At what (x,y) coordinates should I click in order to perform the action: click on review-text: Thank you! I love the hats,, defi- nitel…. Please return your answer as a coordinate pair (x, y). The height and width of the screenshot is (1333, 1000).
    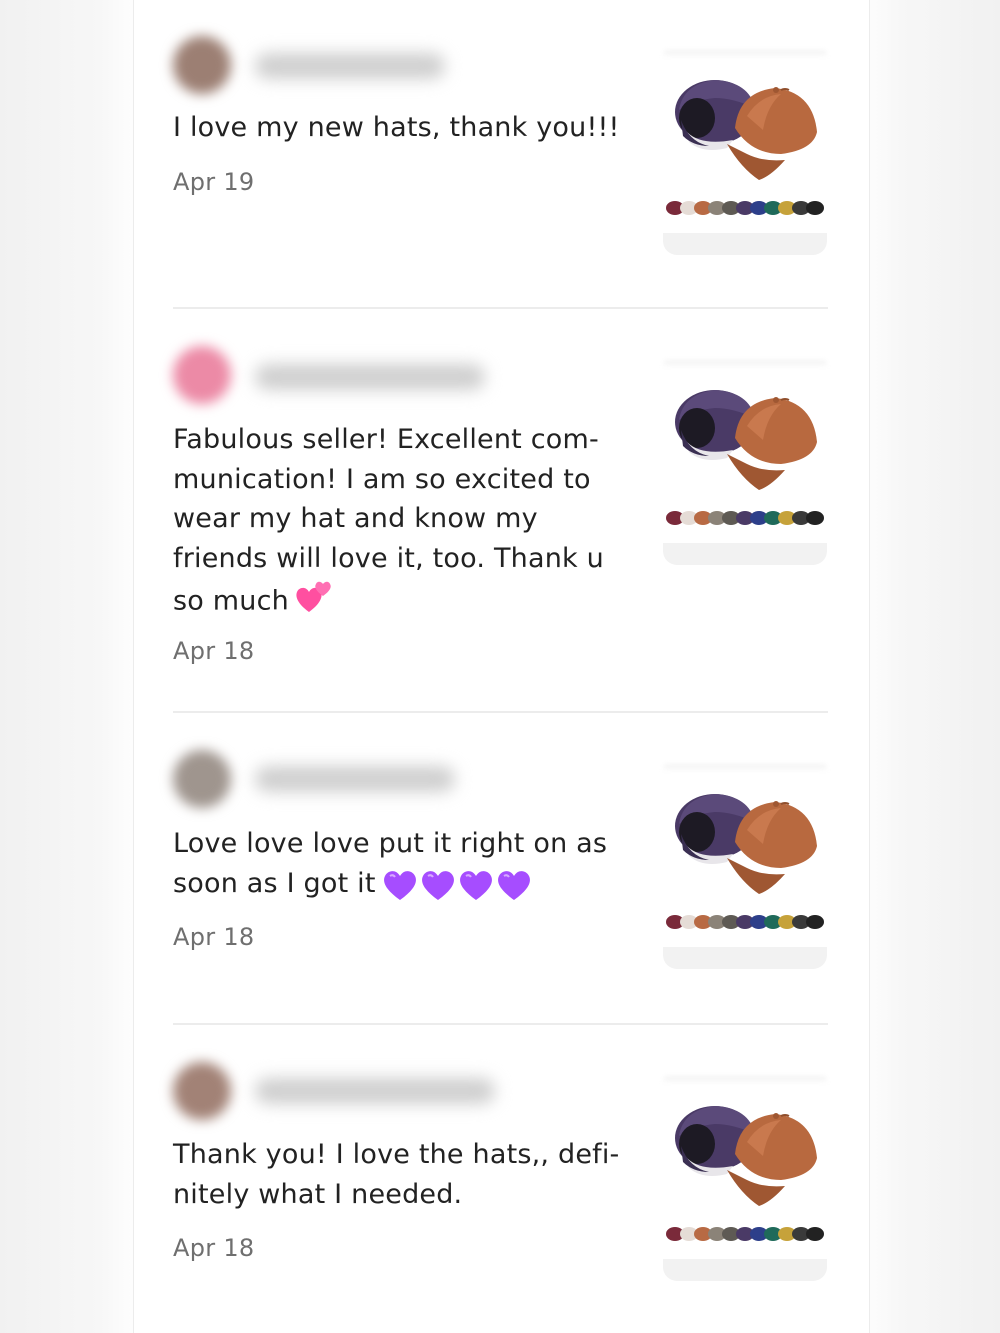
    Looking at the image, I should click on (396, 1174).